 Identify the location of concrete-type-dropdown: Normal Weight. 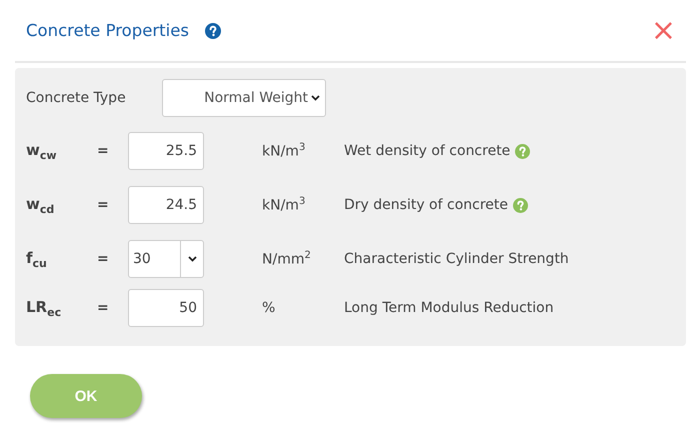
(244, 98).